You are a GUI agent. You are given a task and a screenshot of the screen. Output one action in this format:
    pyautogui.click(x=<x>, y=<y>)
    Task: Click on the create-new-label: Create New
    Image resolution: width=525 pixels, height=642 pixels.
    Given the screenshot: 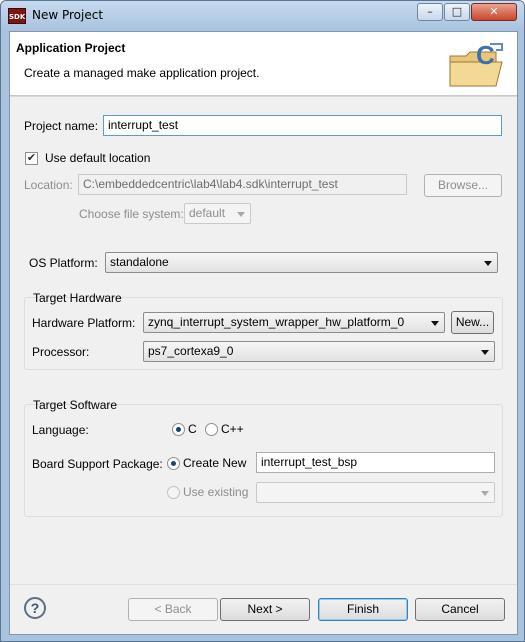 What is the action you would take?
    pyautogui.click(x=215, y=463)
    